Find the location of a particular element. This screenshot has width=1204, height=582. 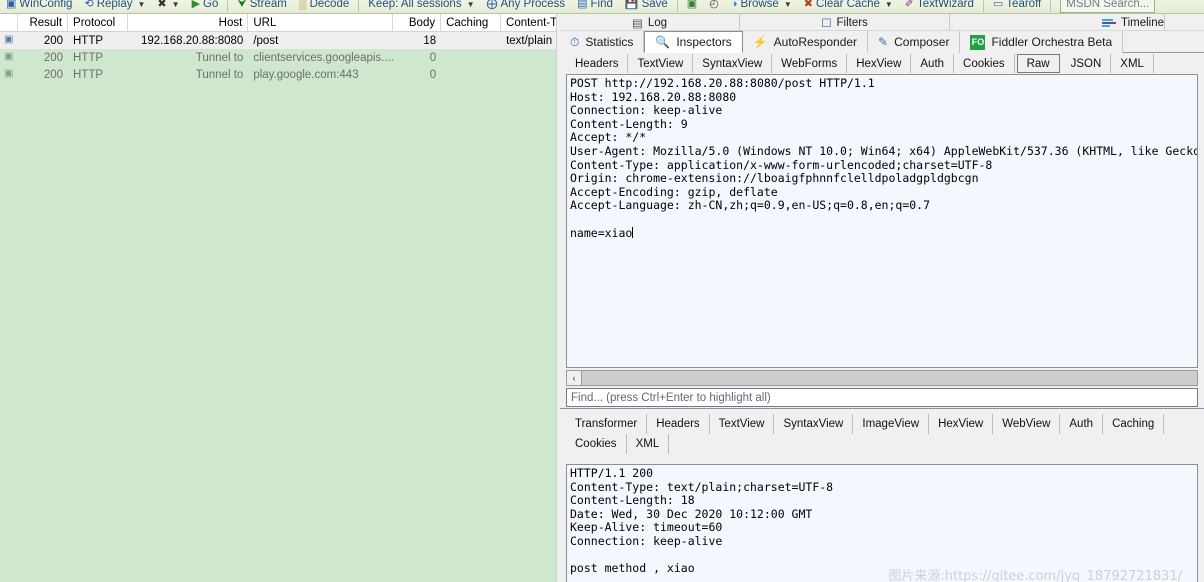

column-header-url: URL is located at coordinates (320, 23).